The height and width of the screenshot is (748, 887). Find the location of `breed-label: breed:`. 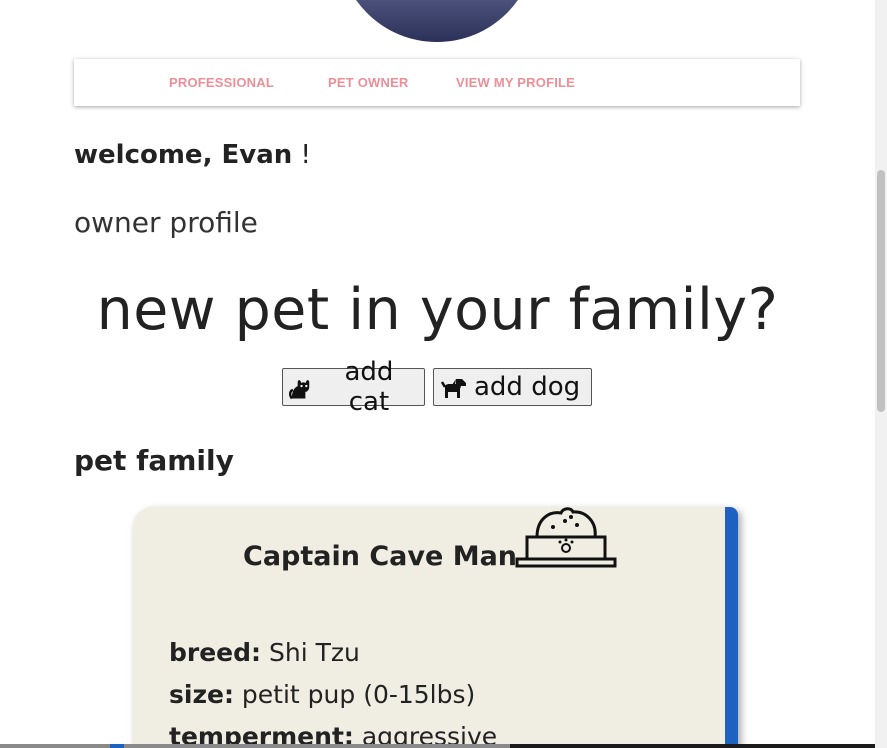

breed-label: breed: is located at coordinates (215, 652).